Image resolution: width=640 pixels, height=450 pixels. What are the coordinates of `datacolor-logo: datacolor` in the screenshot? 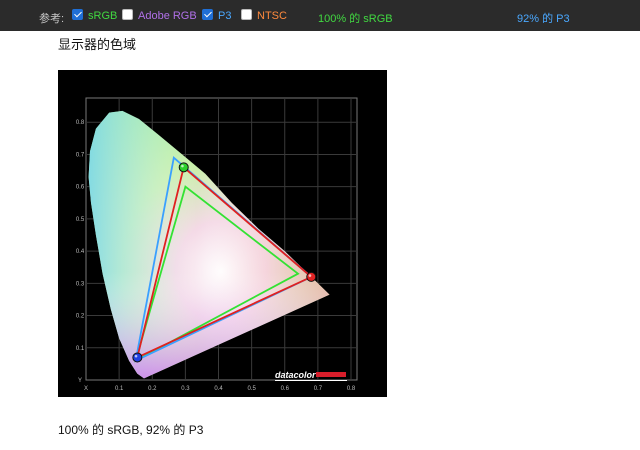 It's located at (311, 375).